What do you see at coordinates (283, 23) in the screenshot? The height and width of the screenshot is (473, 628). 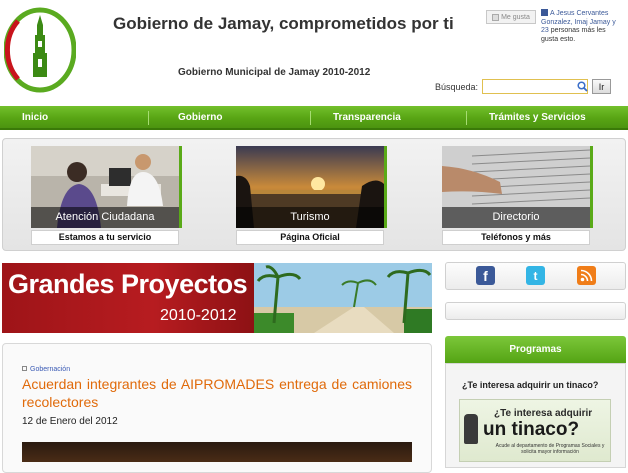 I see `site-title: Gobierno de Jamay, comprometidos por ti` at bounding box center [283, 23].